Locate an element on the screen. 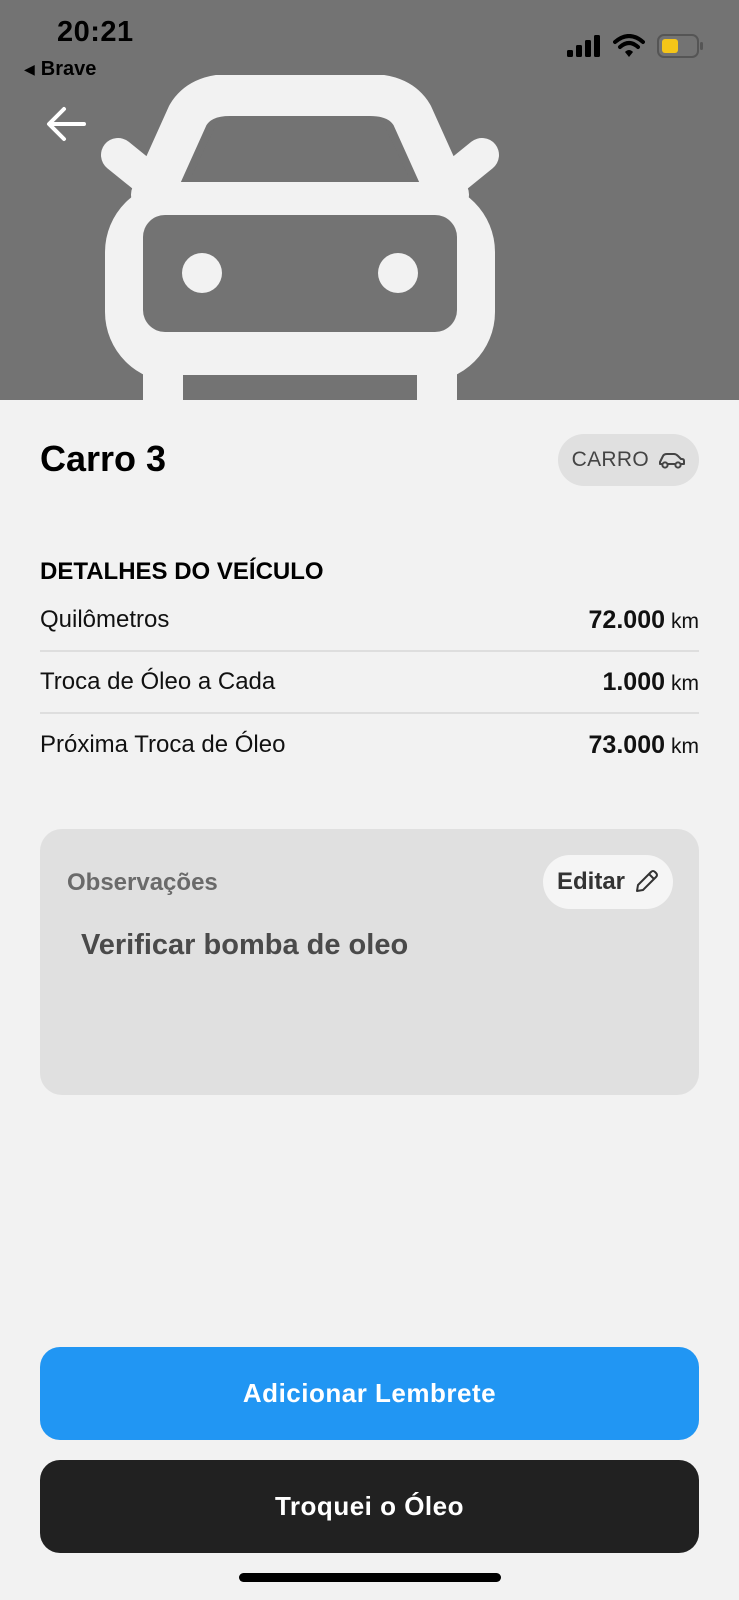  wifi-icon is located at coordinates (629, 45).